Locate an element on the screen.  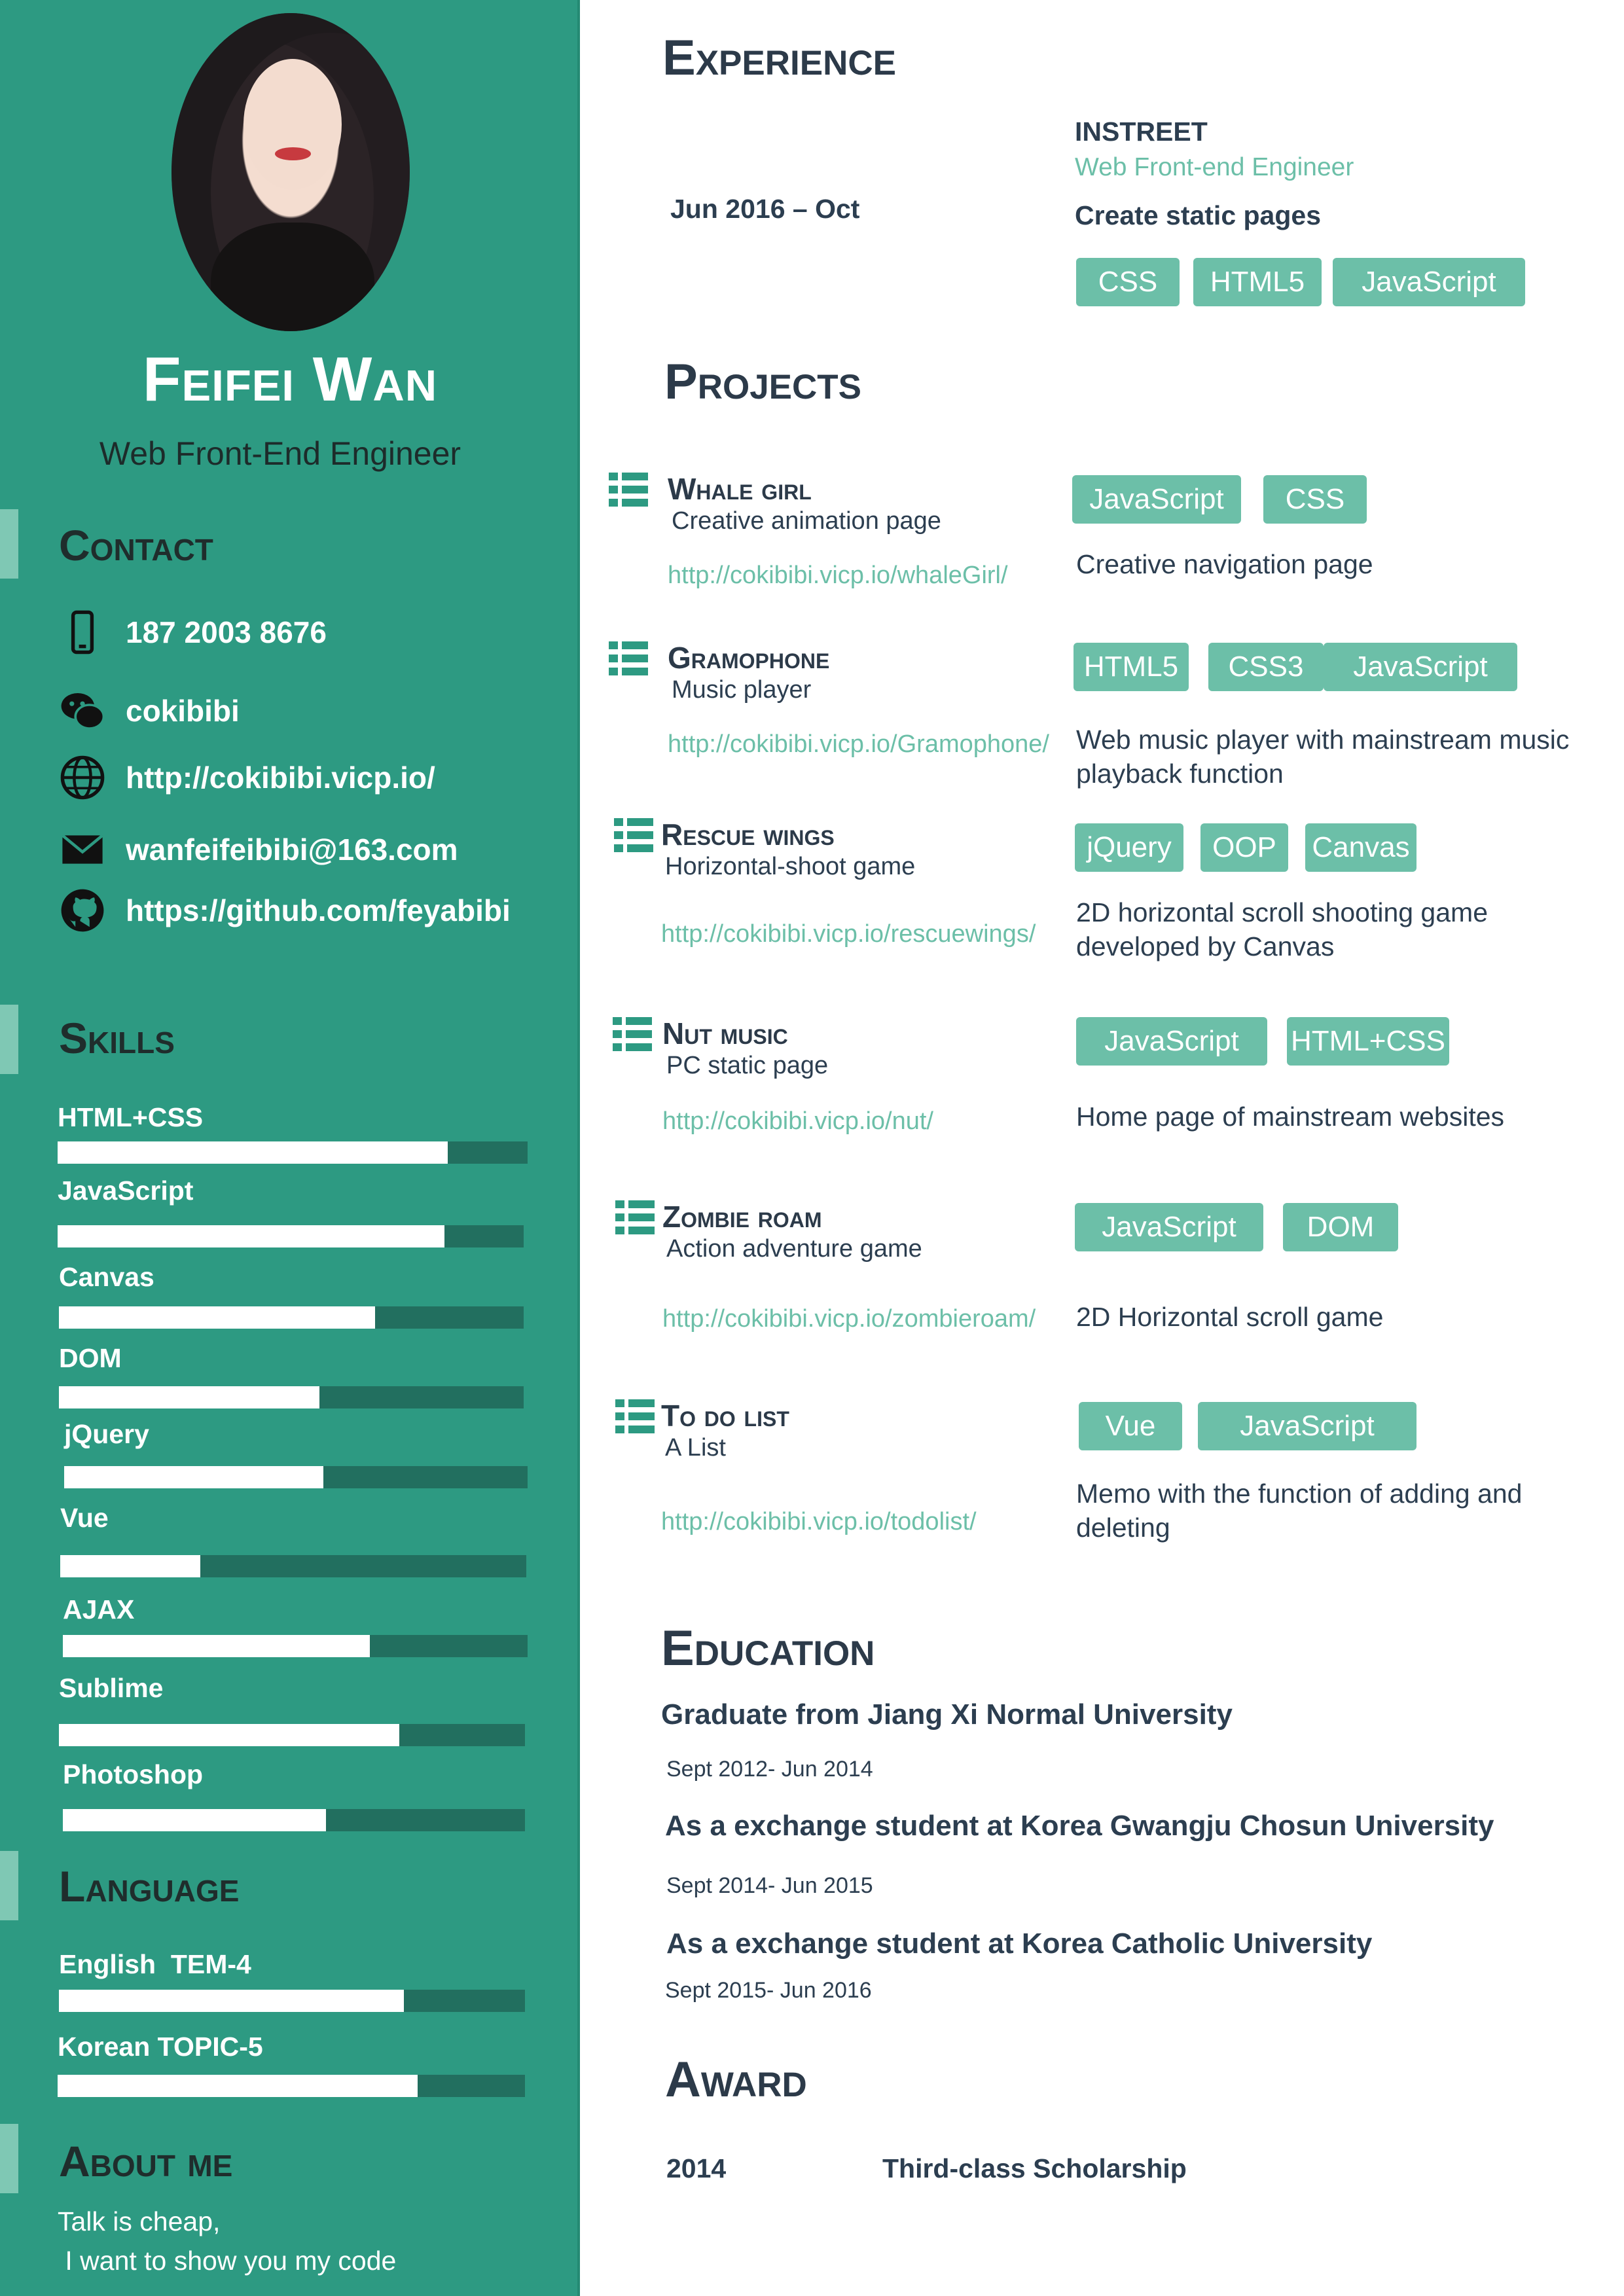
project-title: To do list is located at coordinates (725, 1416).